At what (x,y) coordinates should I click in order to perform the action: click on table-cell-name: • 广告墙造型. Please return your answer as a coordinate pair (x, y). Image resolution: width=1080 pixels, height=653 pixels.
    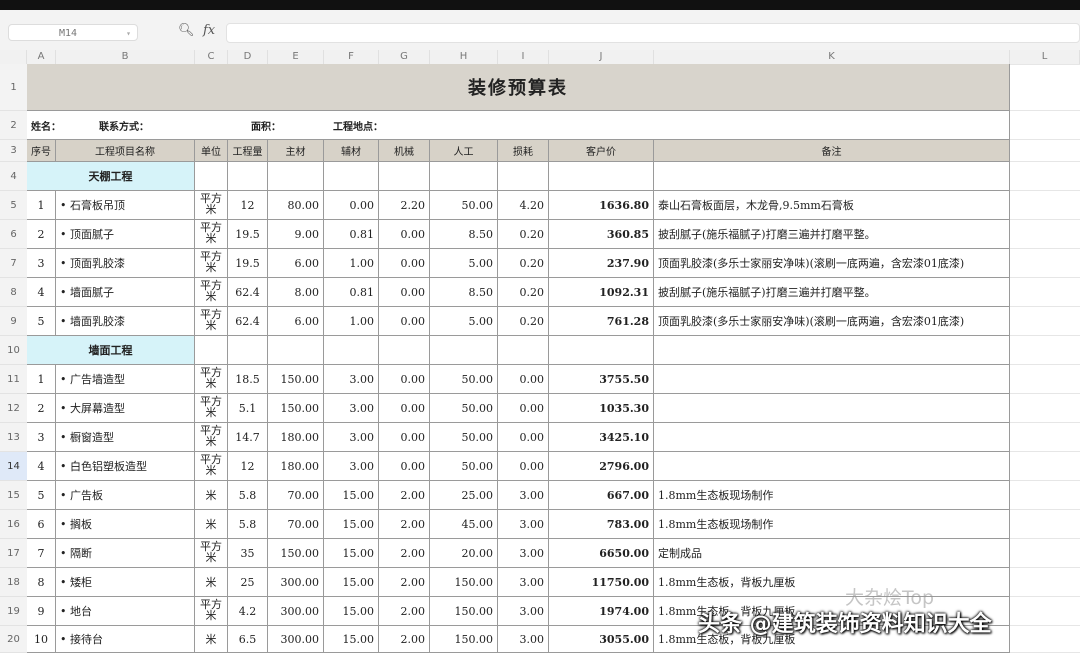
    Looking at the image, I should click on (125, 379).